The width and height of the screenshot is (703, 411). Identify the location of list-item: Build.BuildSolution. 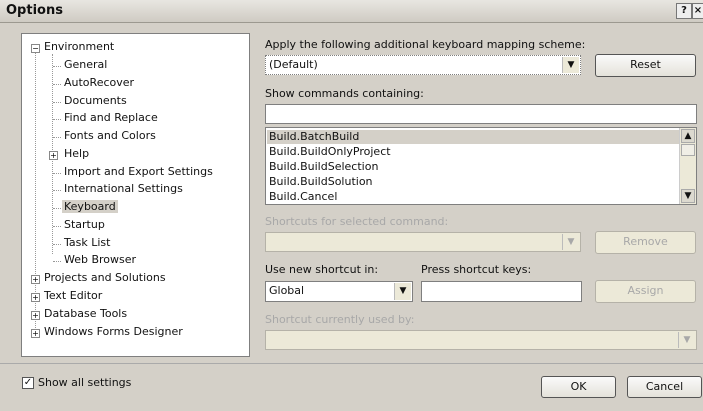
(321, 182).